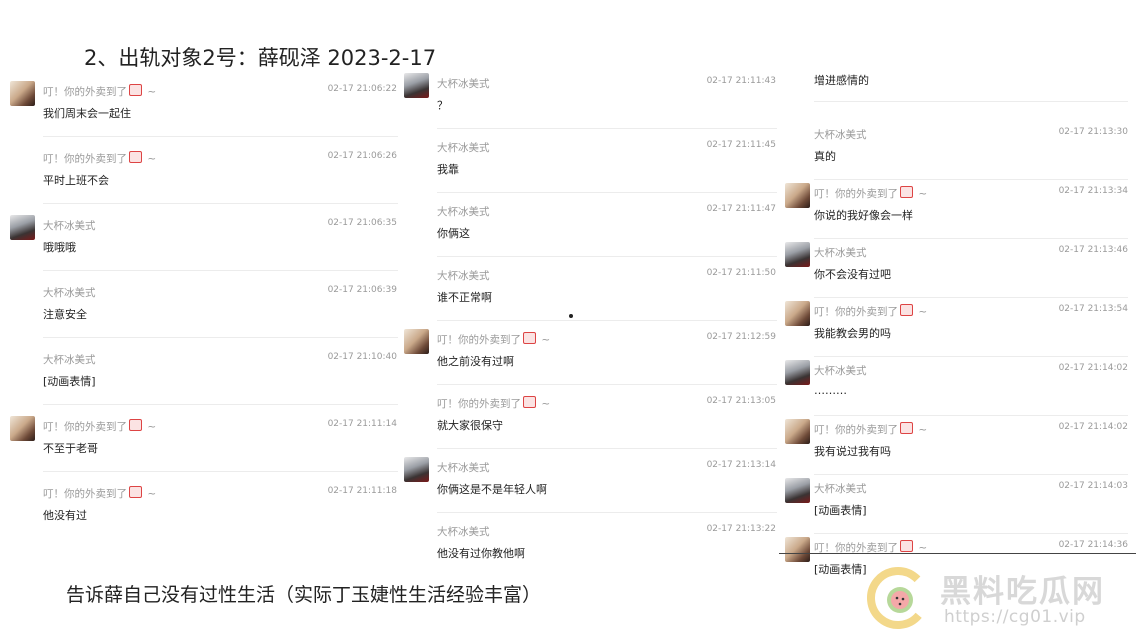 The width and height of the screenshot is (1143, 642). What do you see at coordinates (76, 180) in the screenshot?
I see `message-text: 平时上班不会` at bounding box center [76, 180].